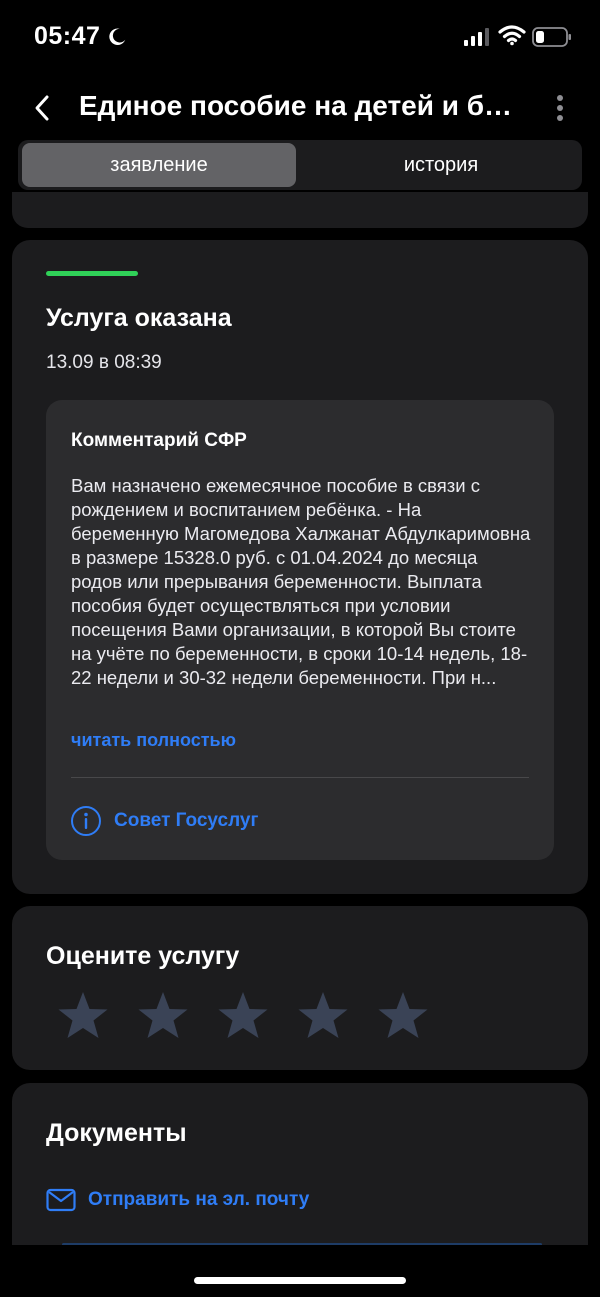  What do you see at coordinates (153, 740) in the screenshot?
I see `read-more-link: читать полностью` at bounding box center [153, 740].